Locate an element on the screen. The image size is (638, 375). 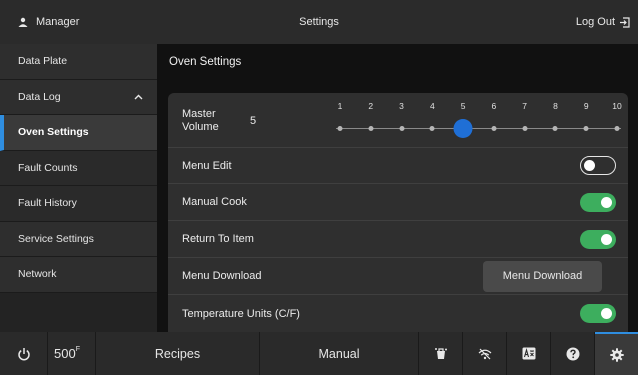
master-volume-label-line2: Volume is located at coordinates (200, 127).